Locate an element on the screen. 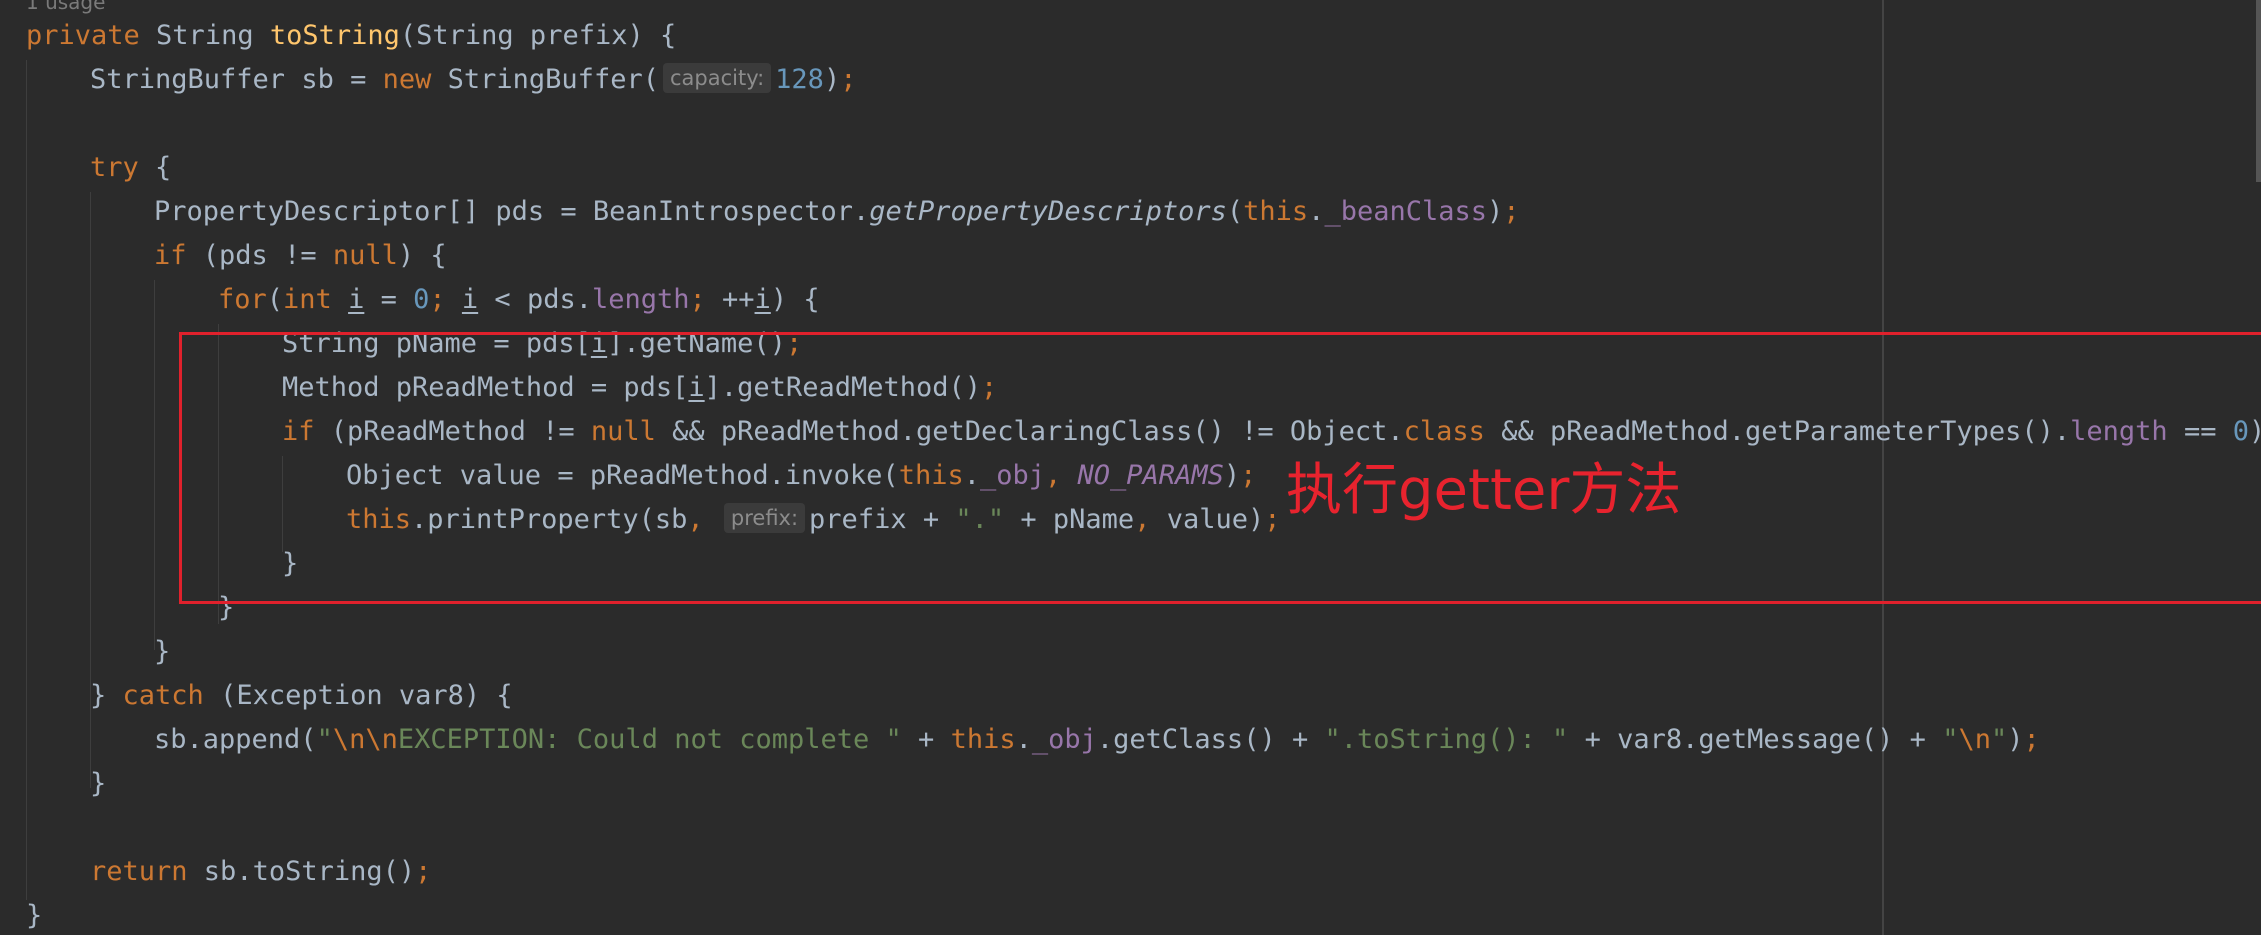  code-token: (String prefix) { is located at coordinates (538, 35).